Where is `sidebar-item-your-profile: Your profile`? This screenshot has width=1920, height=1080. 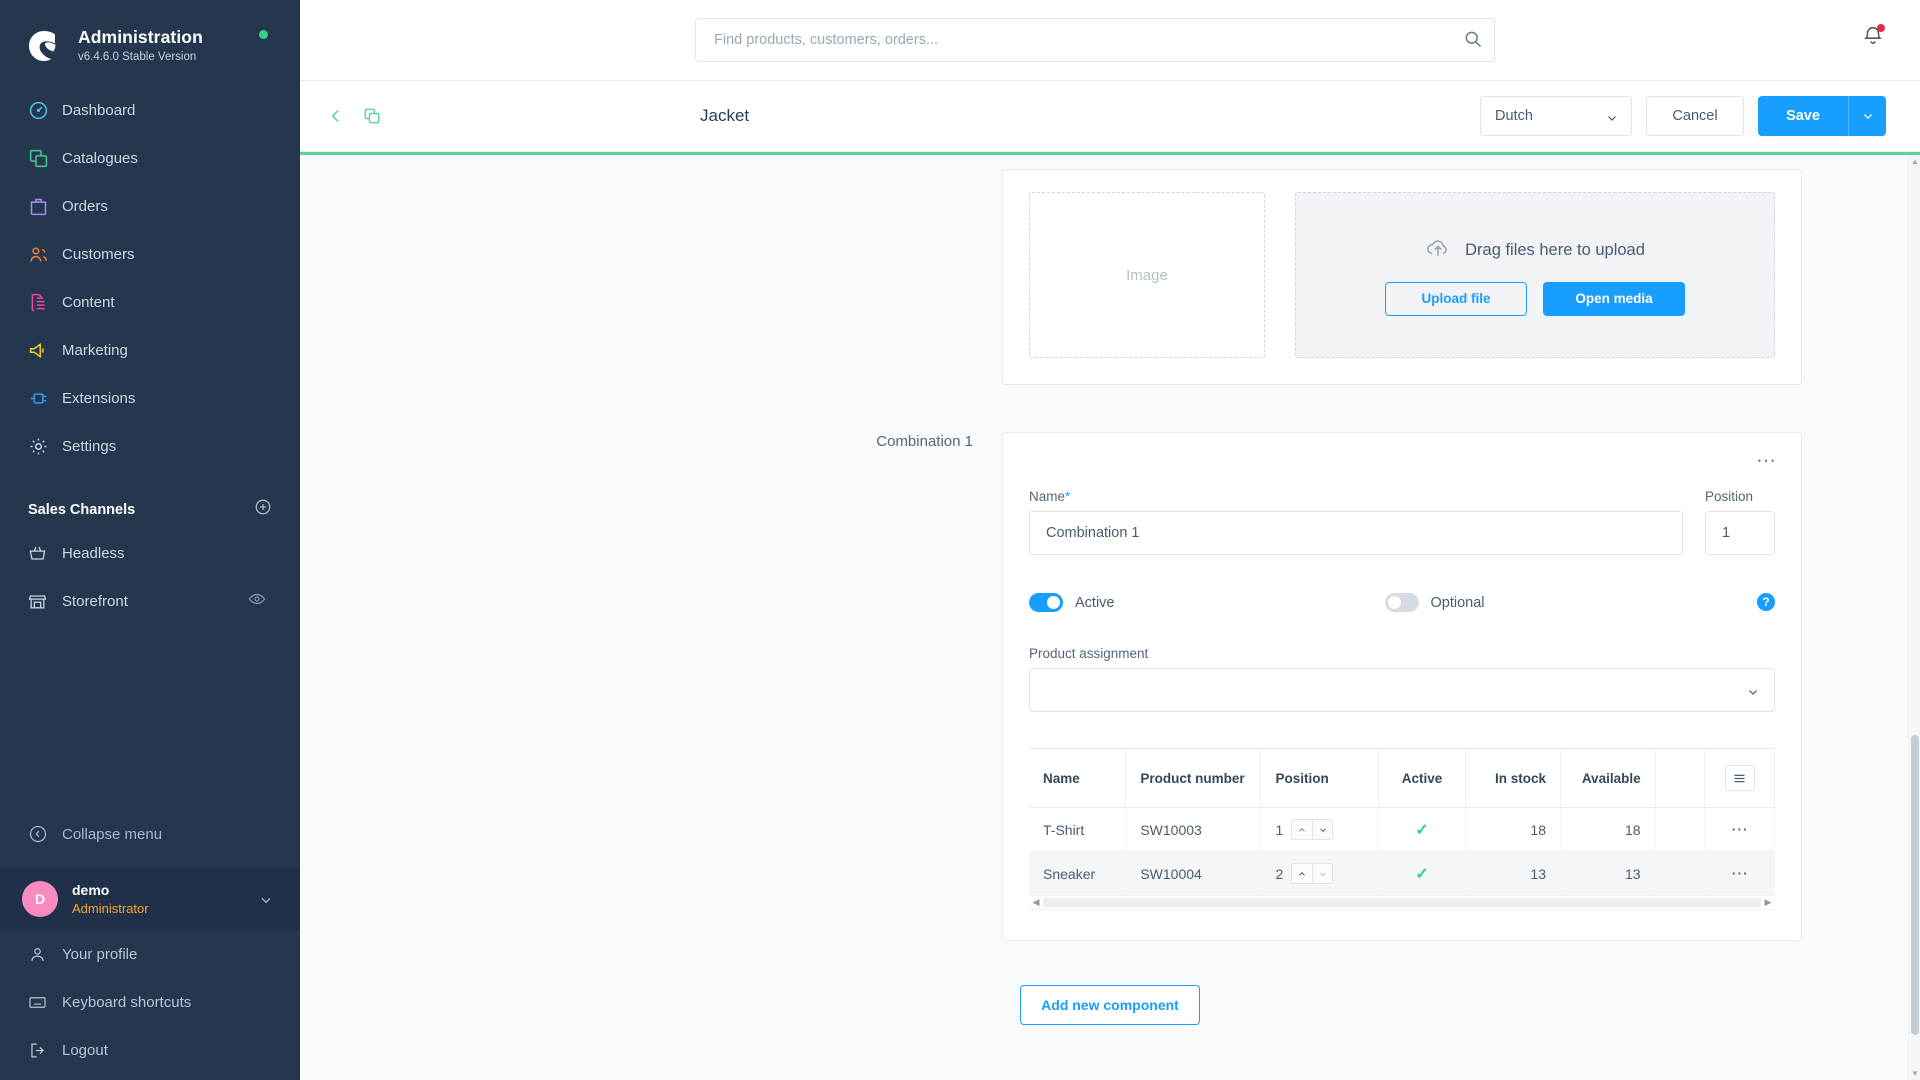 sidebar-item-your-profile: Your profile is located at coordinates (150, 954).